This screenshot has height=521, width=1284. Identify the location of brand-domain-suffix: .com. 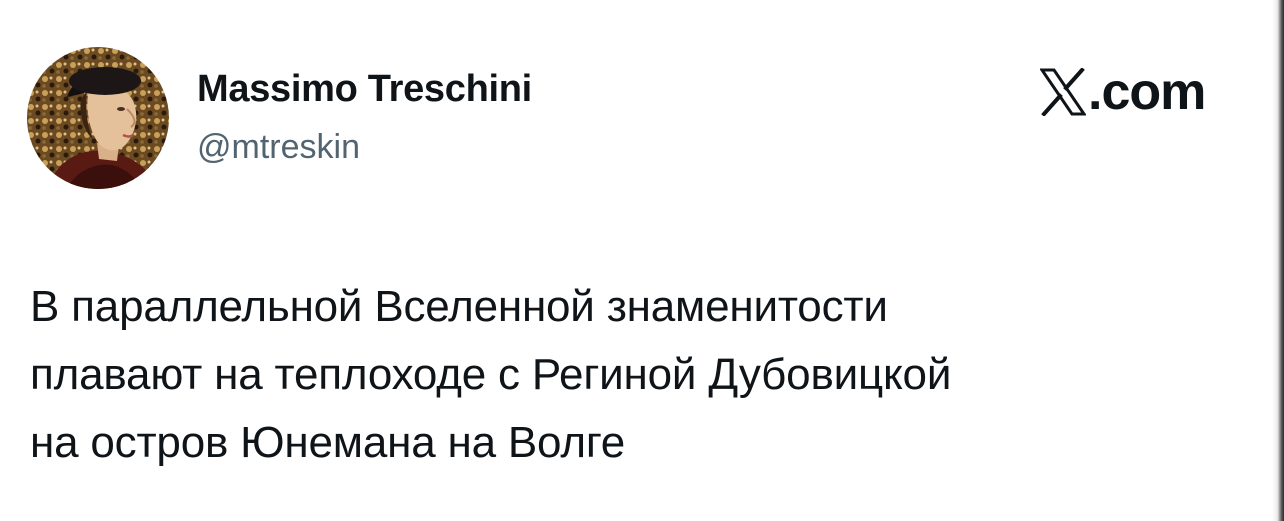
(1147, 92).